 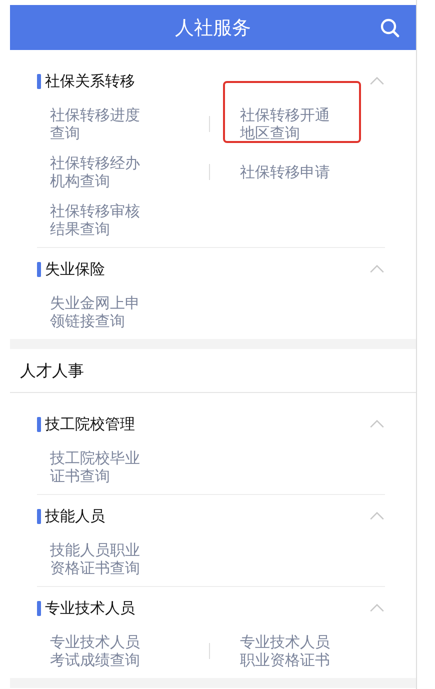 I want to click on section-title: 人才人事, so click(x=52, y=371).